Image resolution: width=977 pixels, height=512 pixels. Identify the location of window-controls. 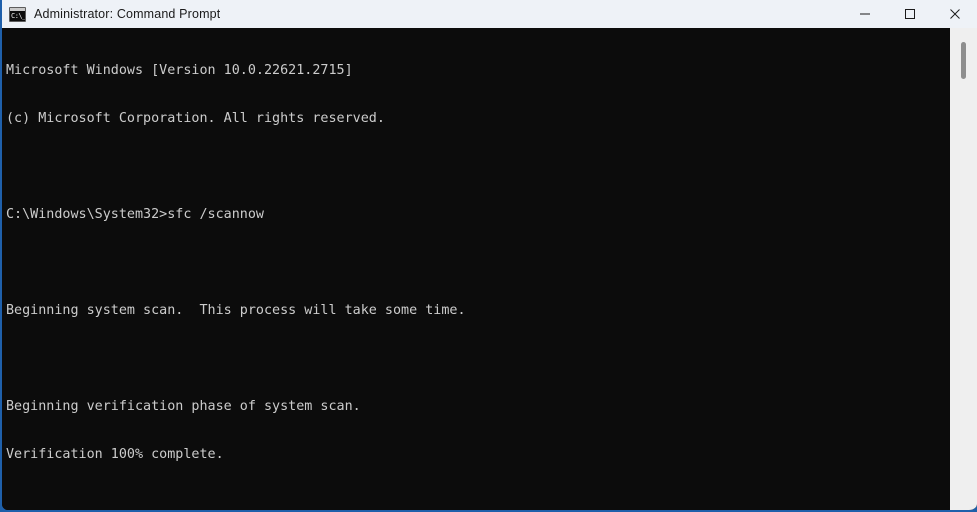
(909, 14).